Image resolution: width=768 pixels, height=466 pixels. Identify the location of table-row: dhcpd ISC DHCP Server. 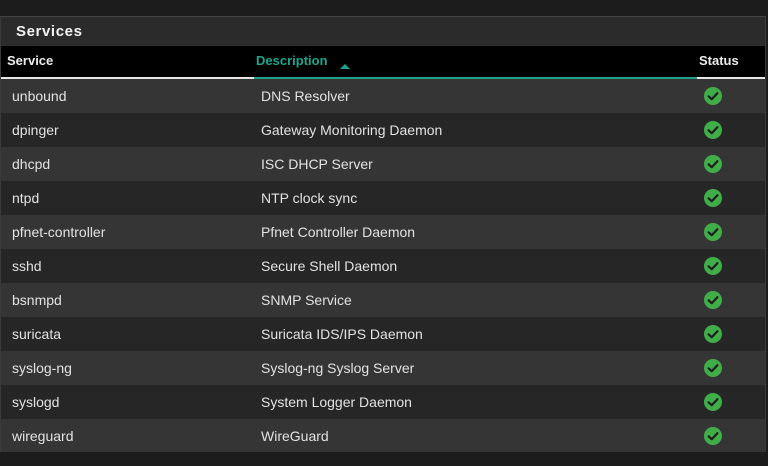
(383, 164).